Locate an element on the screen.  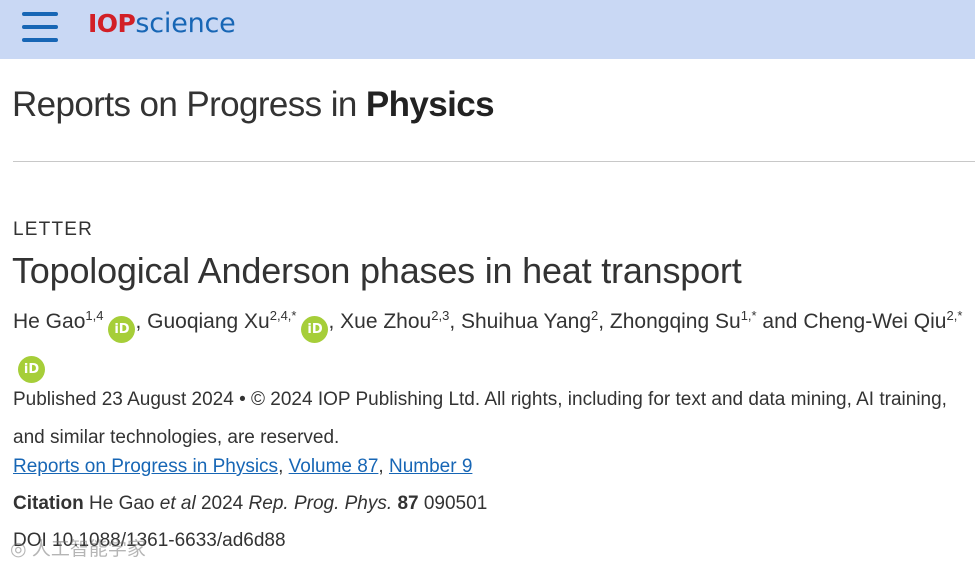
top-bar: IOP science is located at coordinates (487, 29).